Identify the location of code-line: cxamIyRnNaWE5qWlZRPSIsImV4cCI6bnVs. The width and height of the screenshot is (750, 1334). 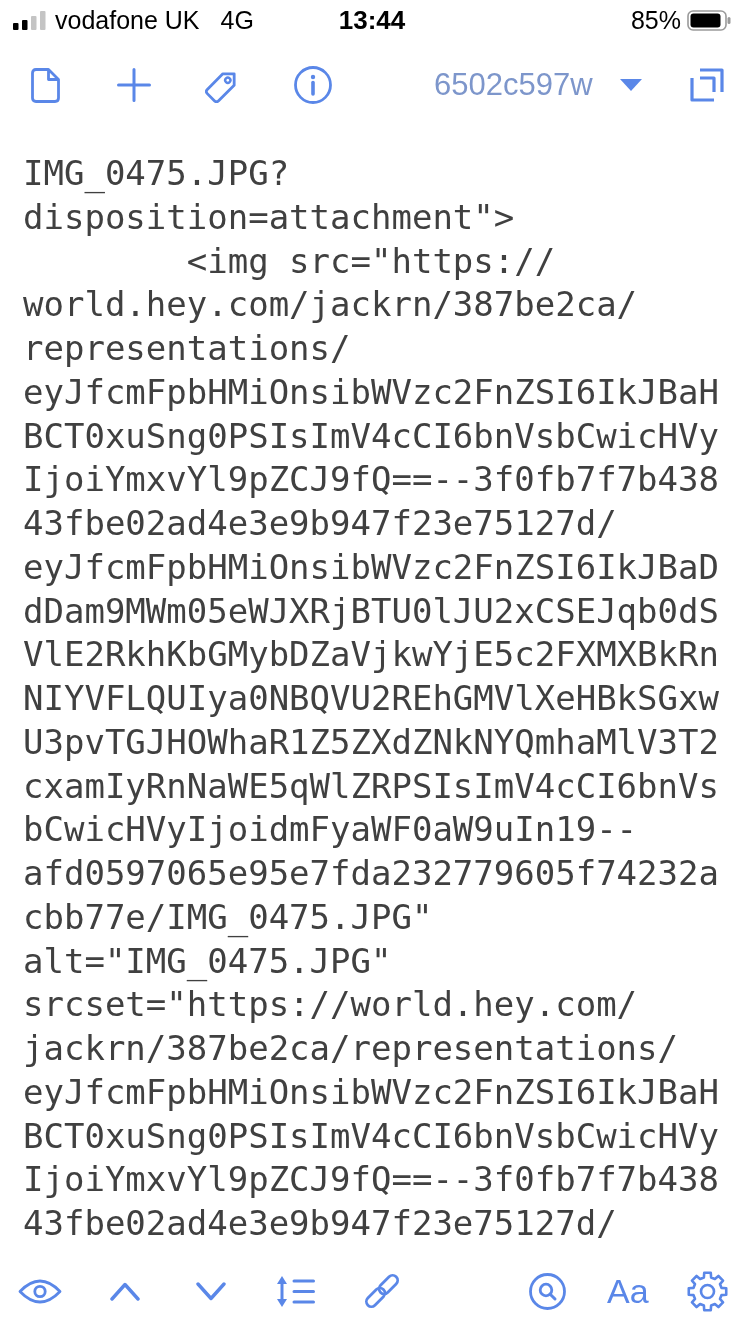
(371, 786).